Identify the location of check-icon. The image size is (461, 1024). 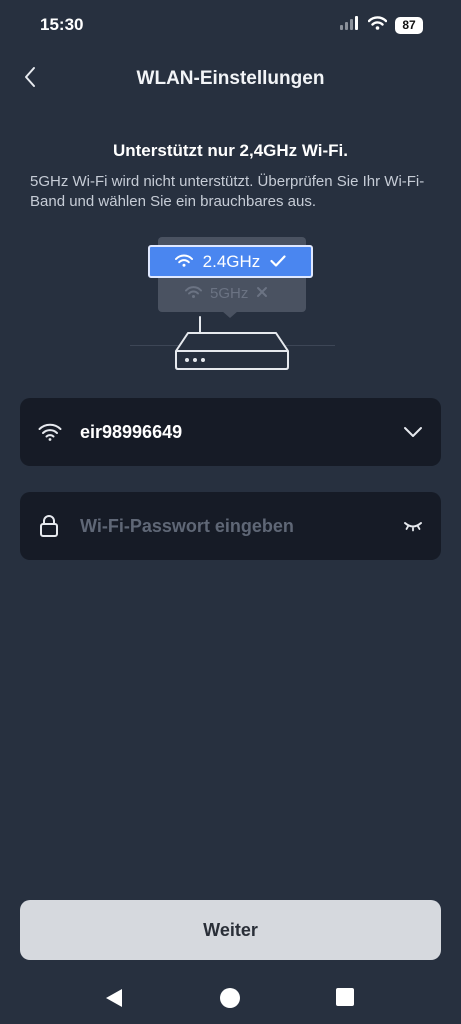
(278, 262).